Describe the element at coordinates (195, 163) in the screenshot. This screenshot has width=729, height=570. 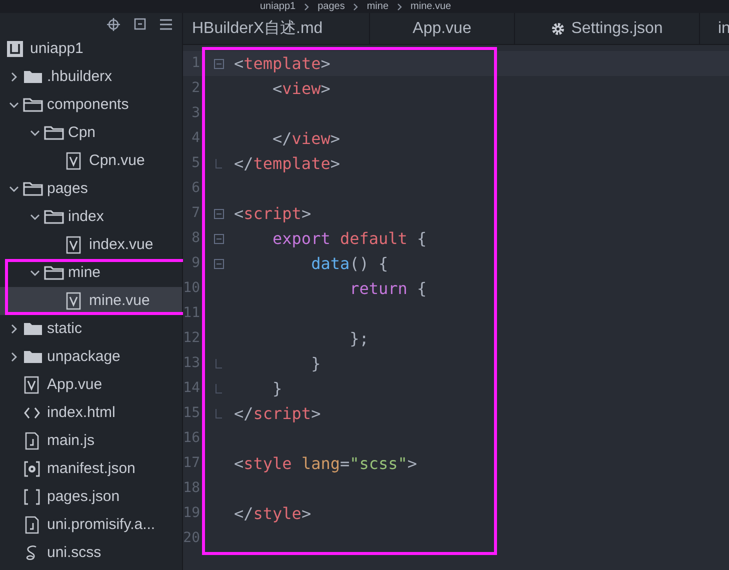
I see `line-number: 5` at that location.